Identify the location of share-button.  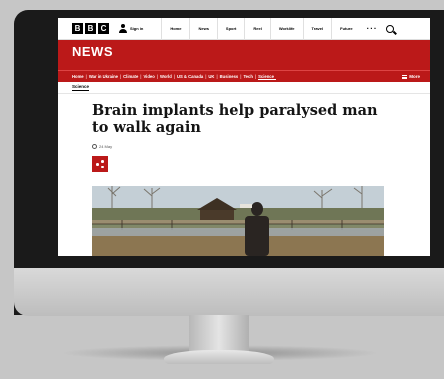
(100, 164).